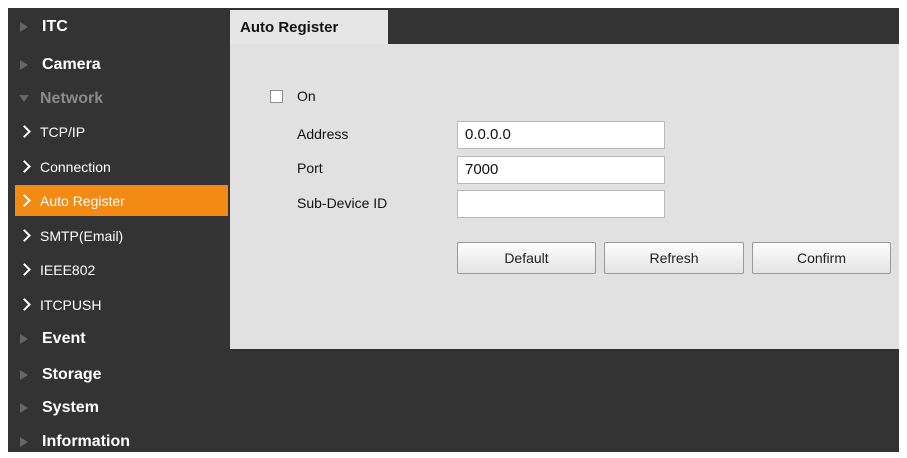 Image resolution: width=907 pixels, height=458 pixels. What do you see at coordinates (561, 170) in the screenshot?
I see `port-field: 7000` at bounding box center [561, 170].